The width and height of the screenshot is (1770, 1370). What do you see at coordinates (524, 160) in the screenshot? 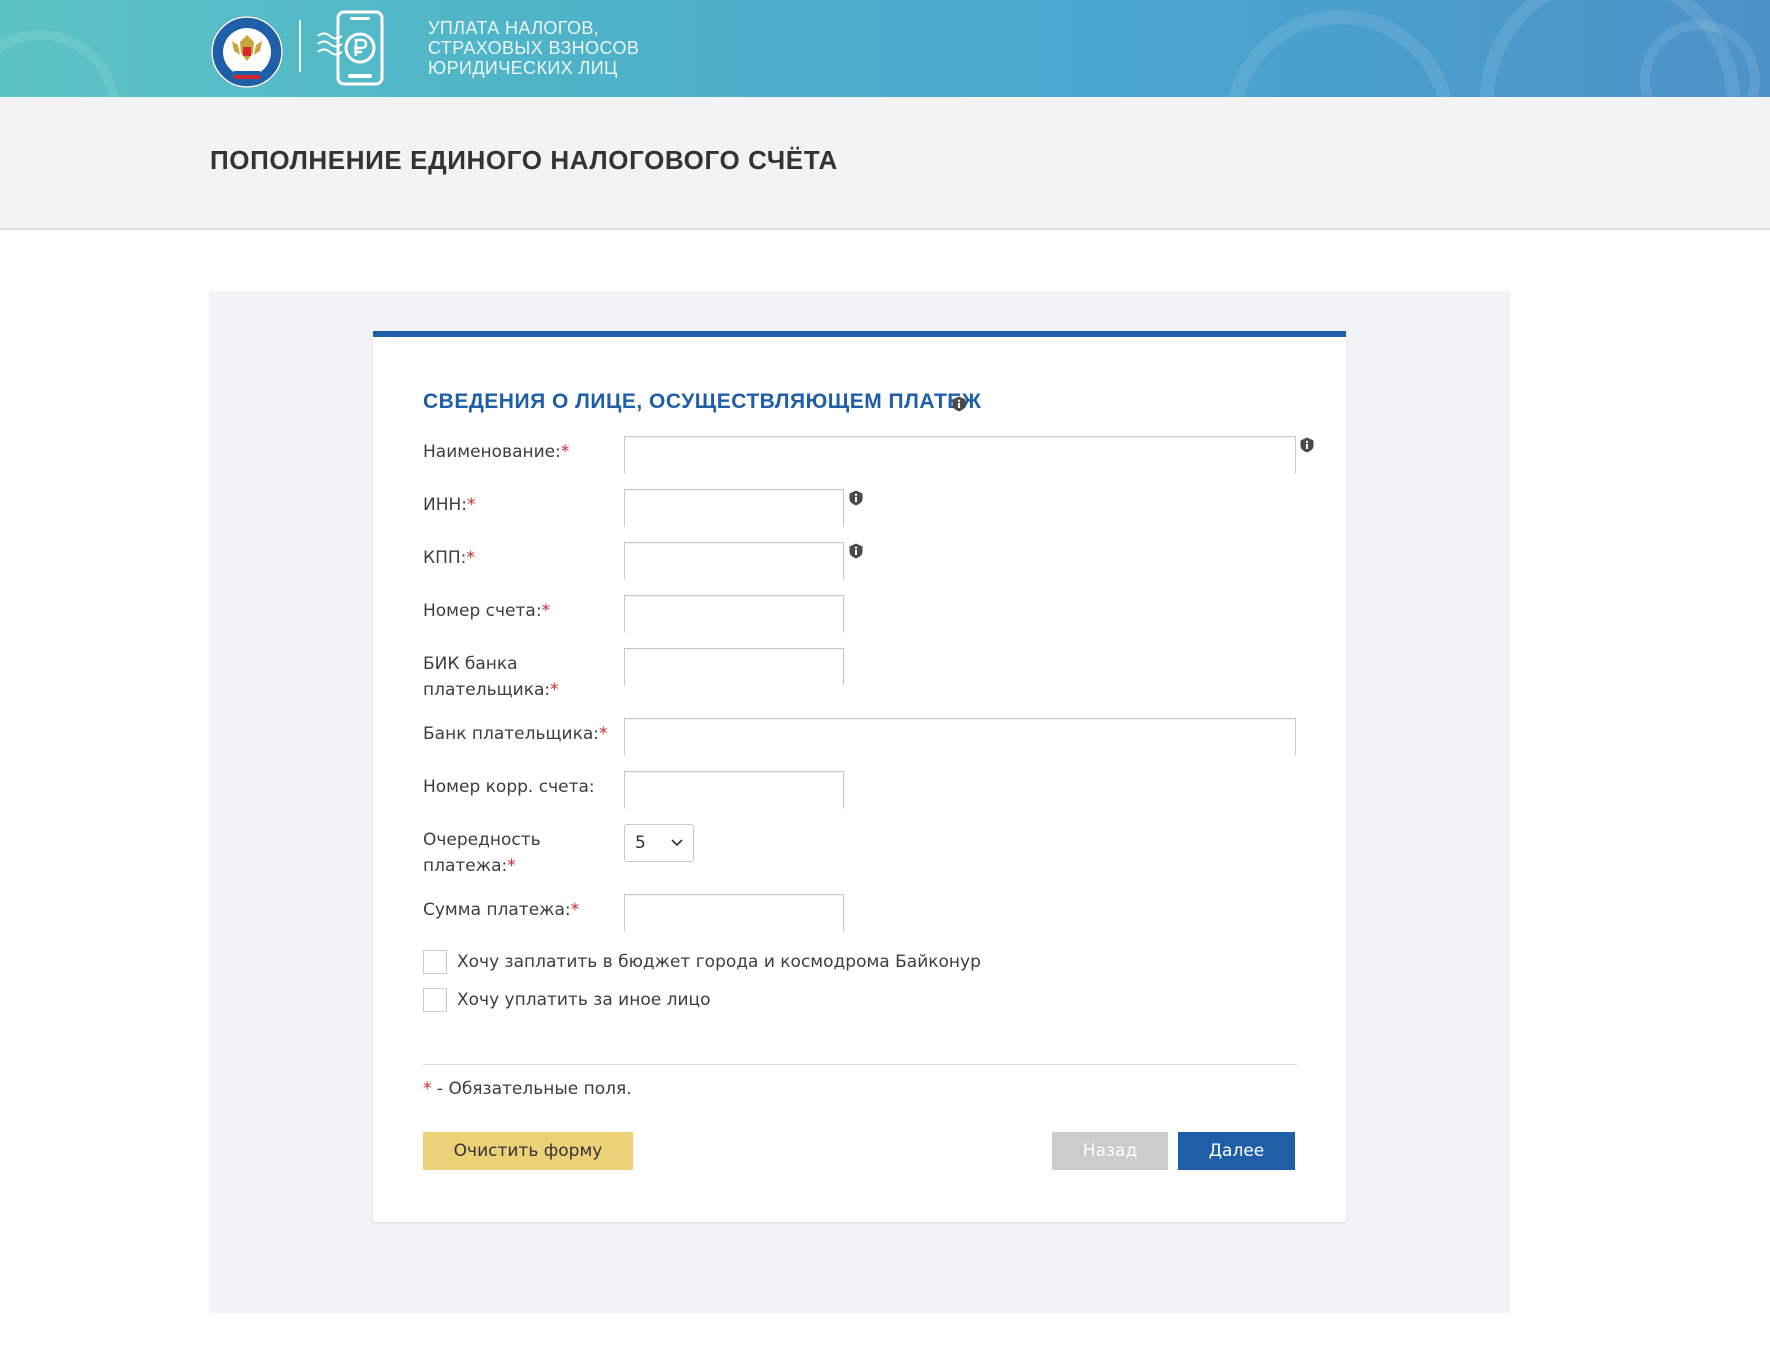
I see `page-title: ПОПОЛНЕНИЕ ЕДИНОГО НАЛОГОВОГО СЧЁТА` at bounding box center [524, 160].